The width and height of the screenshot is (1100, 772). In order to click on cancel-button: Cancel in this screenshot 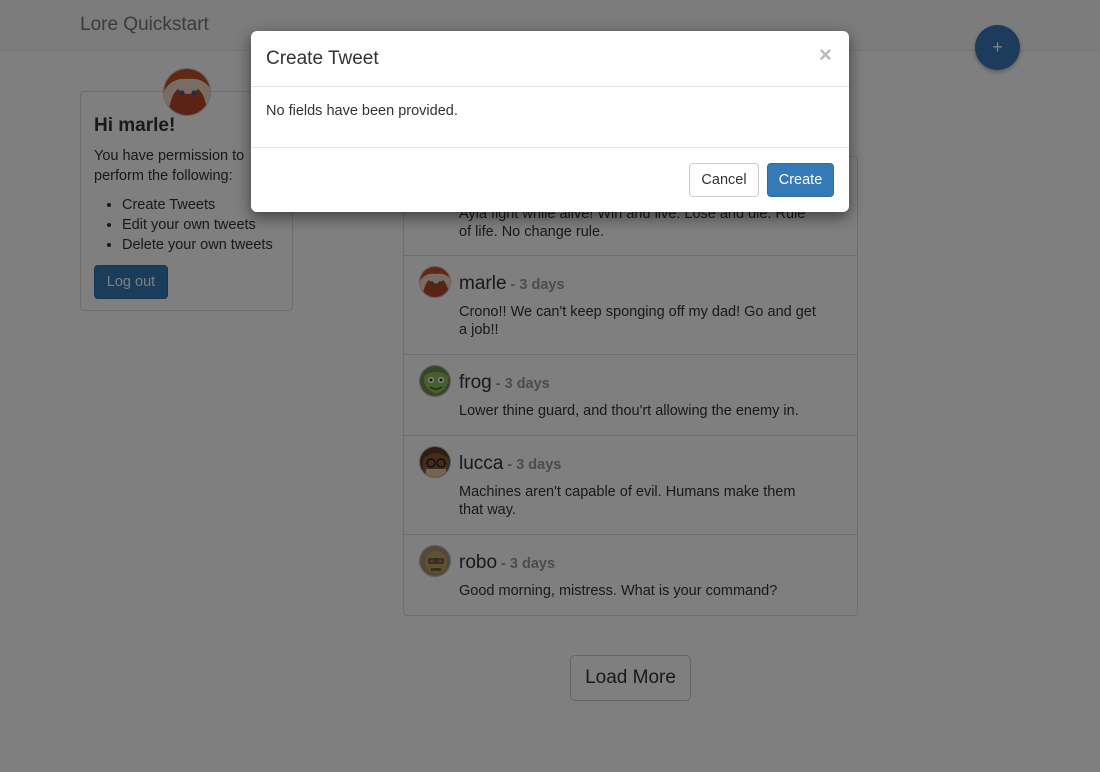, I will do `click(724, 180)`.